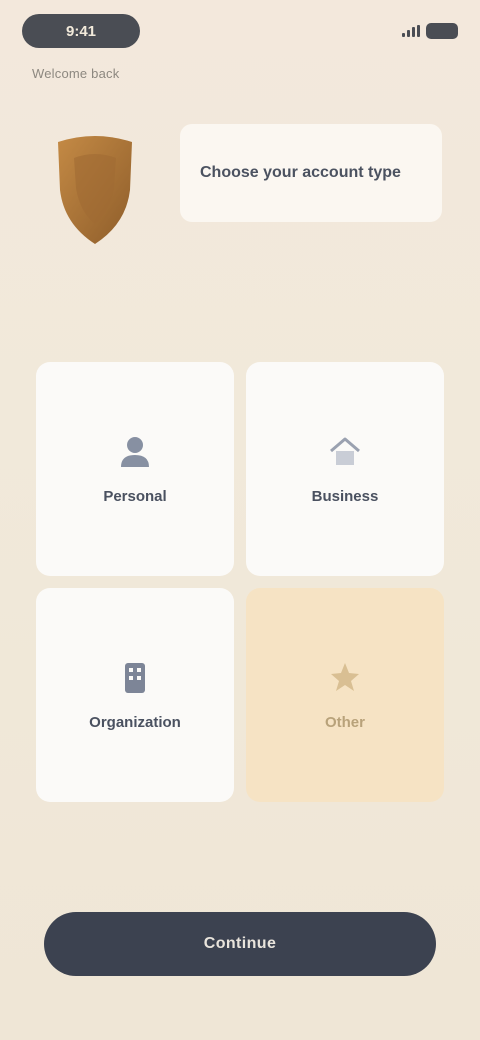  Describe the element at coordinates (76, 73) in the screenshot. I see `header-caption: Welcome back` at that location.